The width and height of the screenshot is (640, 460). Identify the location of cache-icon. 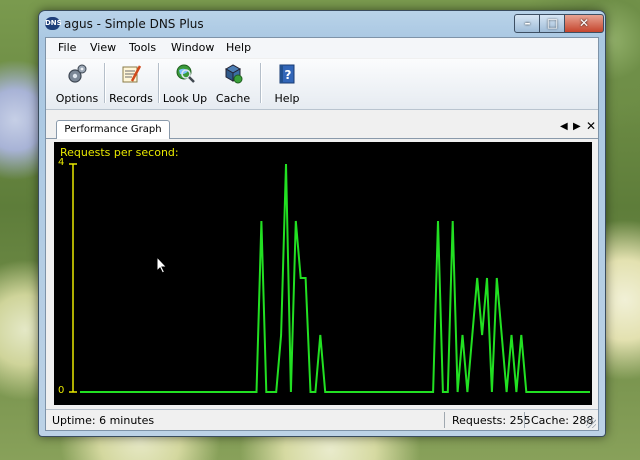
(233, 74).